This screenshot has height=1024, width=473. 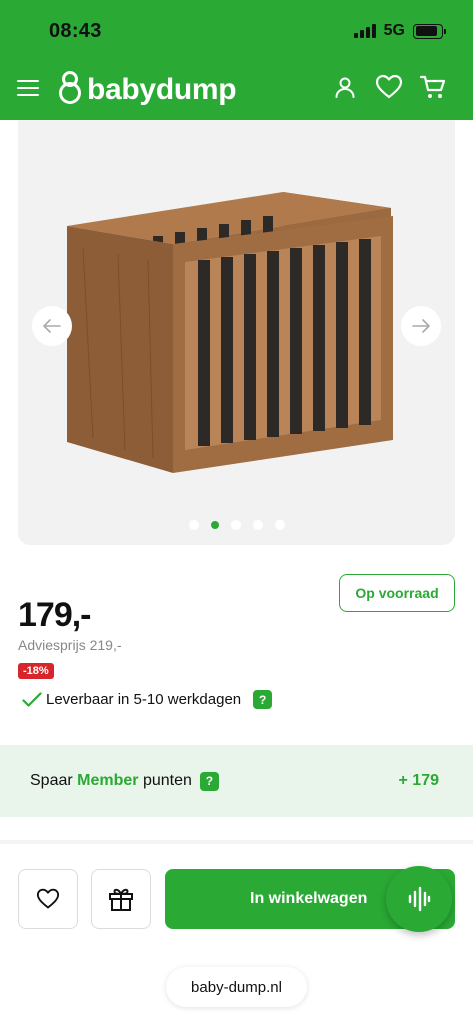 I want to click on logo-text: babydump, so click(x=162, y=89).